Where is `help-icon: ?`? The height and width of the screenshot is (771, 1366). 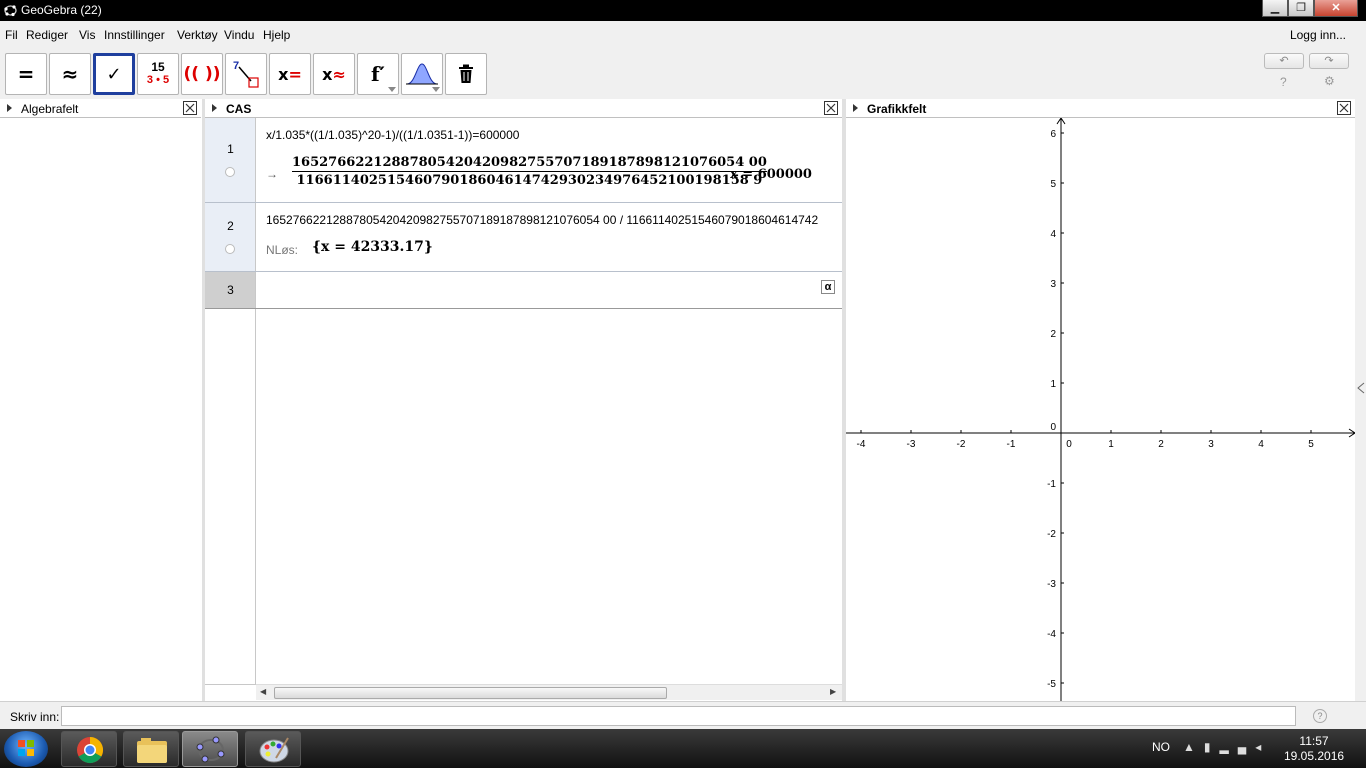 help-icon: ? is located at coordinates (1283, 82).